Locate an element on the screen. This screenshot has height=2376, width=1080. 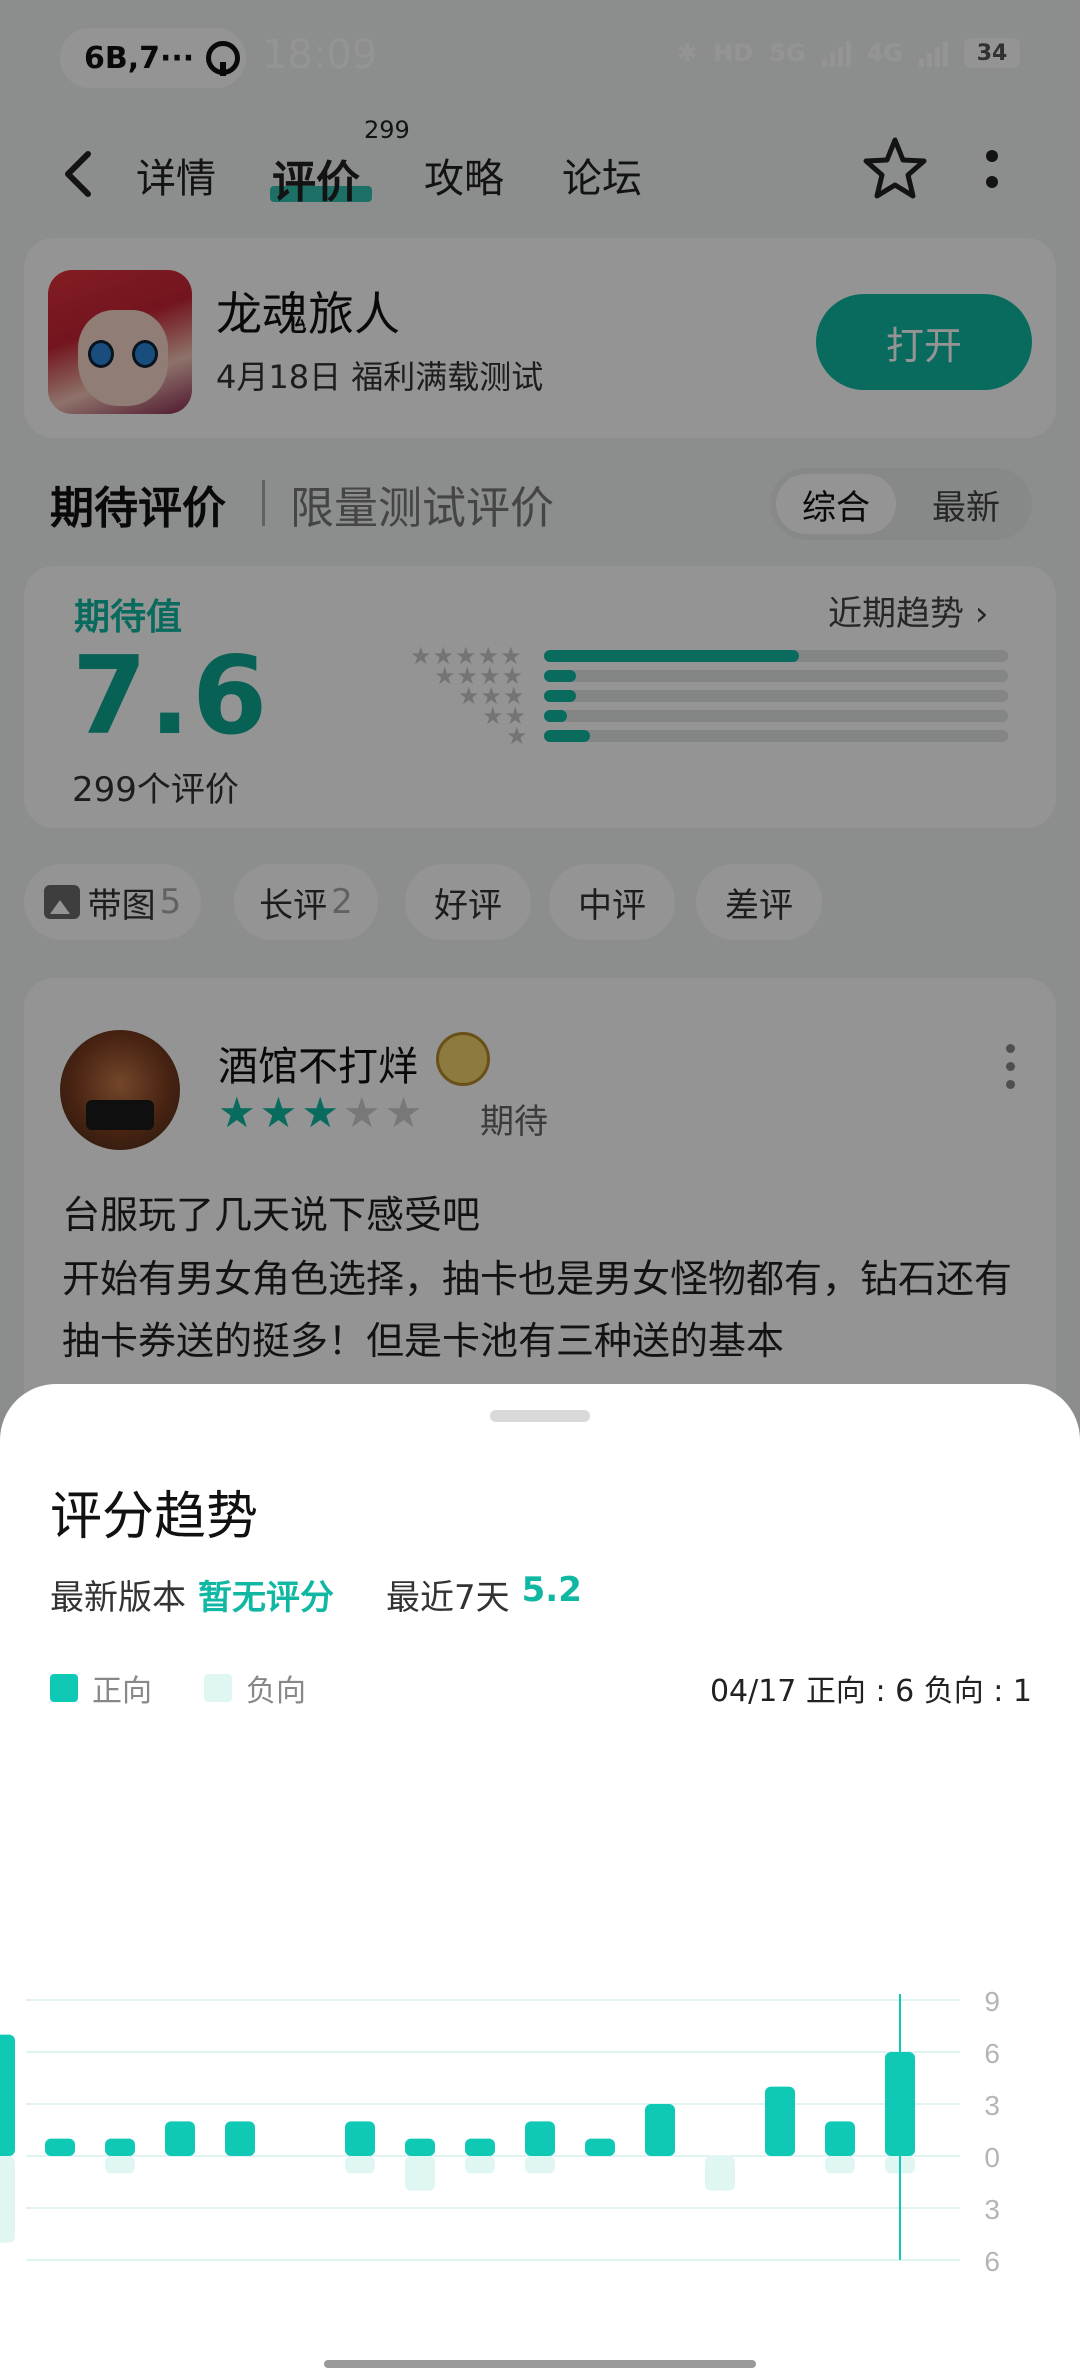
y-tick-label: 9 is located at coordinates (992, 2001).